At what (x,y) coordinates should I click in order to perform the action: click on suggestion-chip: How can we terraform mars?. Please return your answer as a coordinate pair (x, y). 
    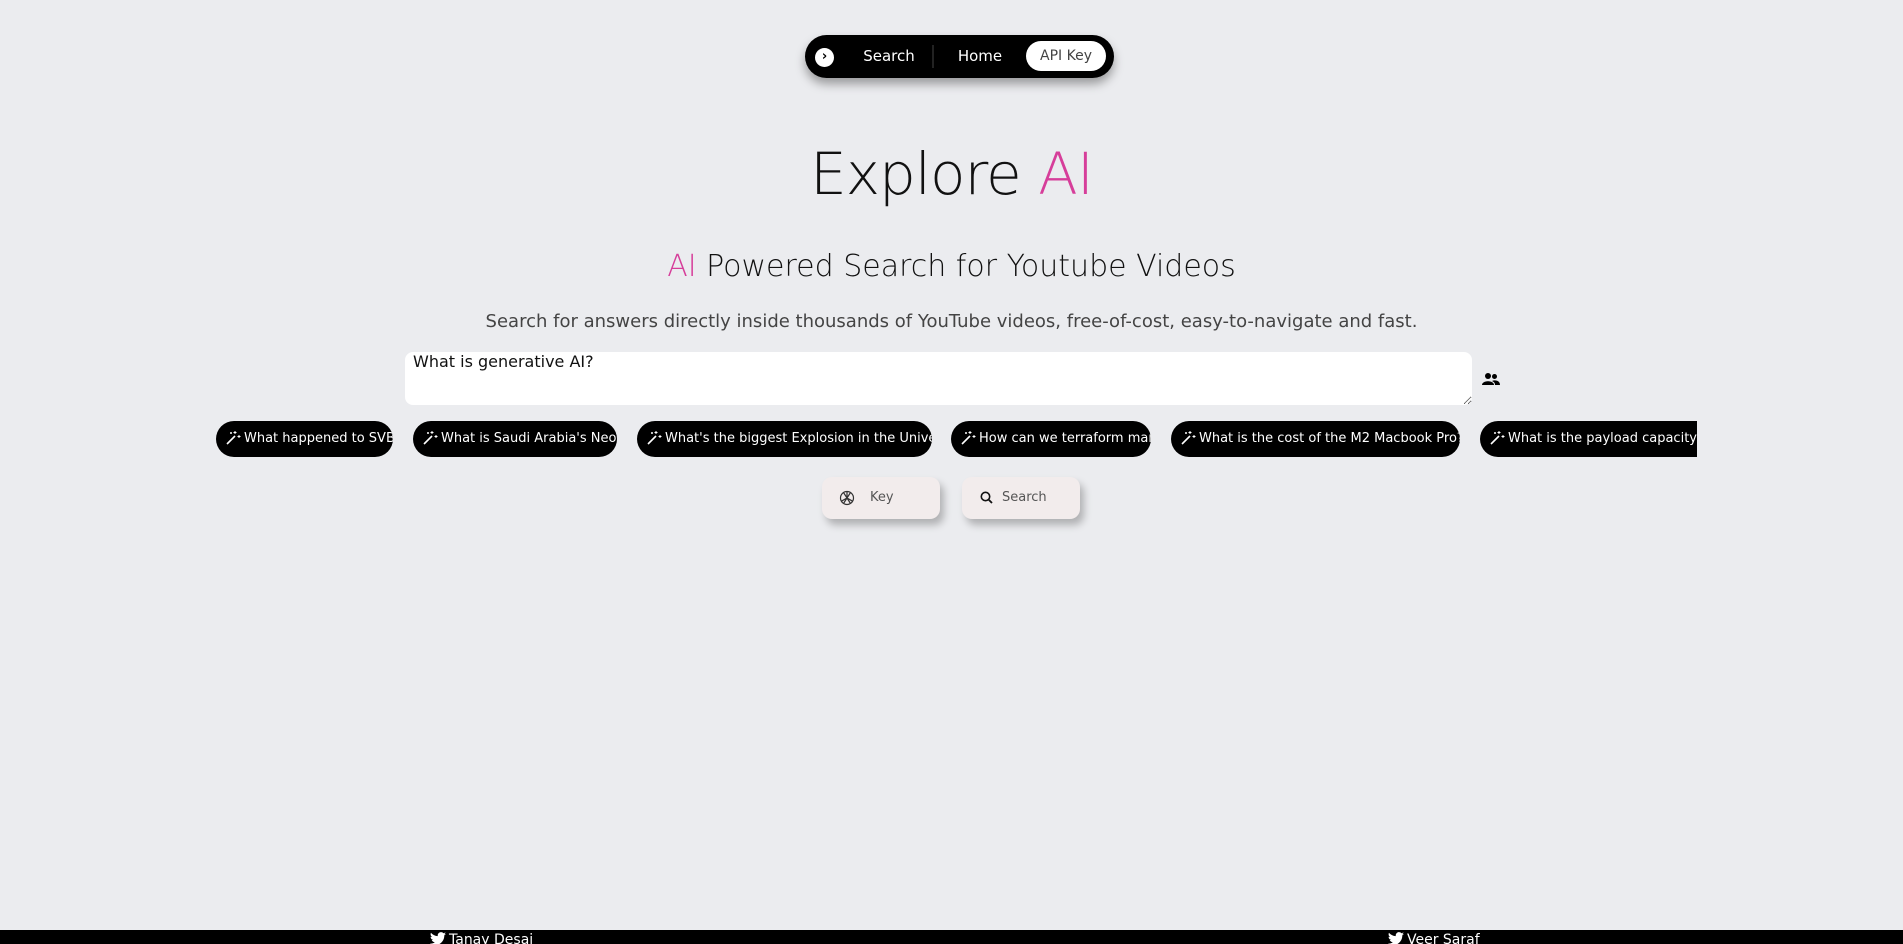
    Looking at the image, I should click on (1051, 439).